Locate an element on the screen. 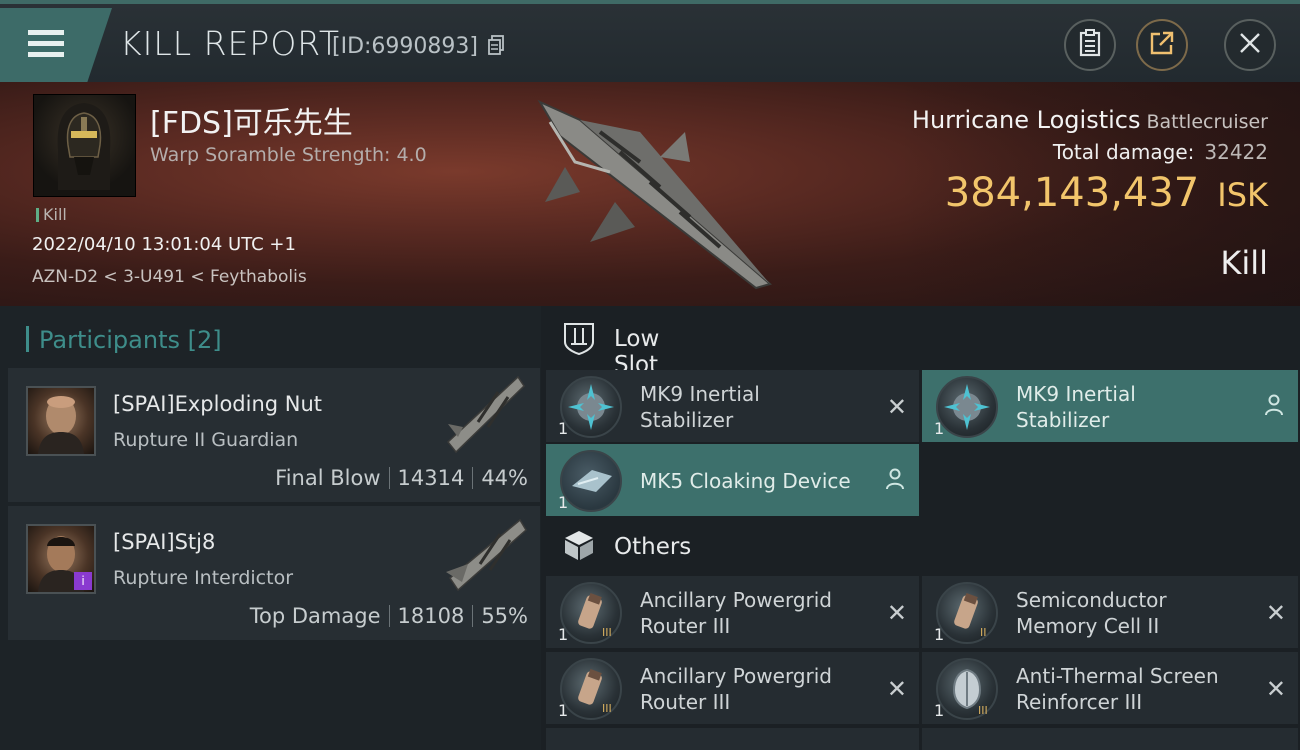 Image resolution: width=1300 pixels, height=750 pixels. participant-percent: 55% is located at coordinates (504, 616).